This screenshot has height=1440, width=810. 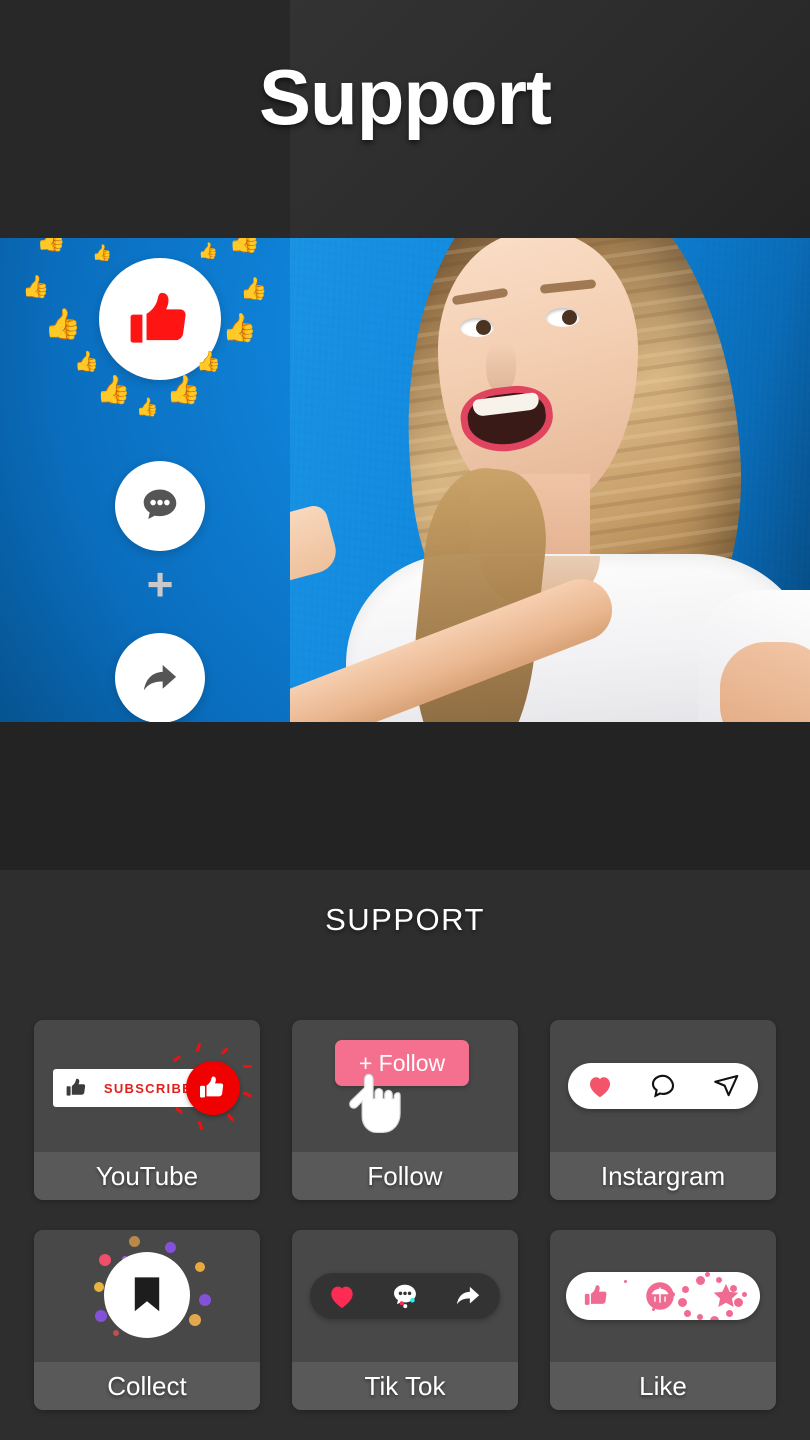 What do you see at coordinates (765, 682) in the screenshot?
I see `model-arm-right` at bounding box center [765, 682].